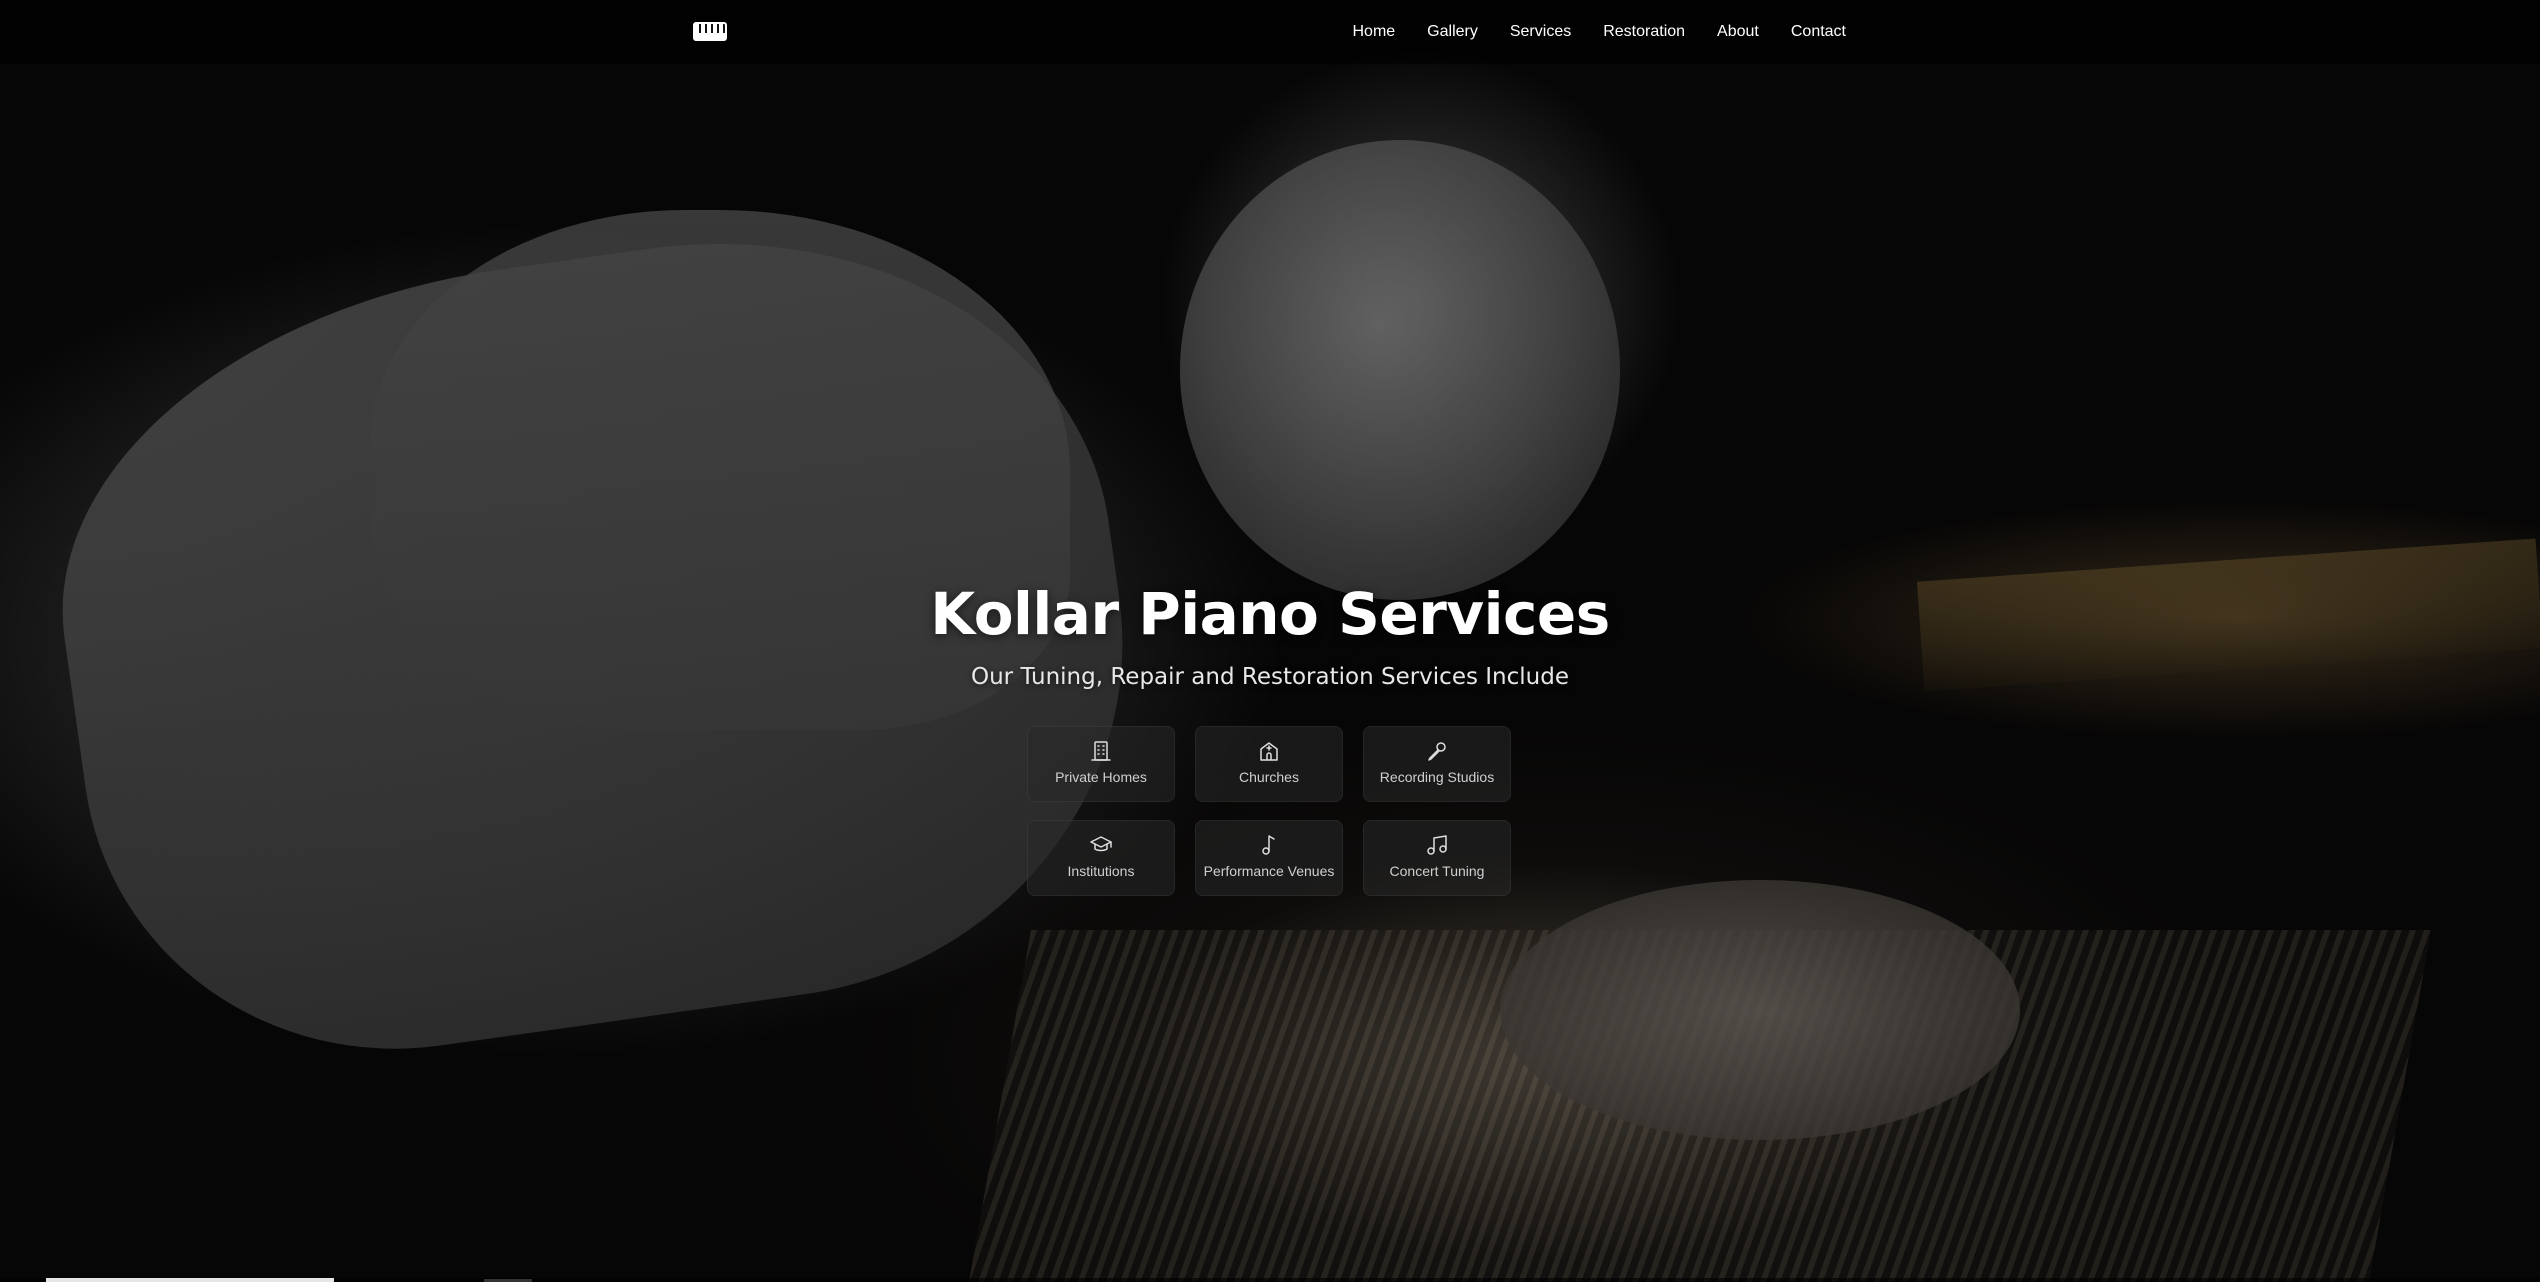 The height and width of the screenshot is (1282, 2540). Describe the element at coordinates (1437, 871) in the screenshot. I see `service-label: Concert Tuning` at that location.